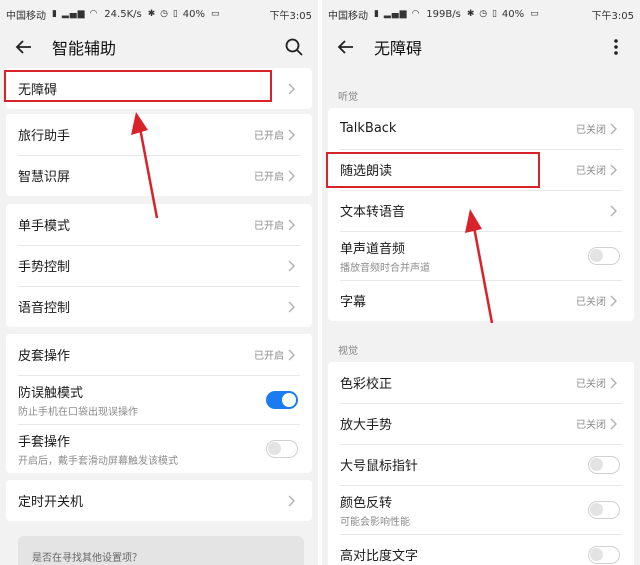  What do you see at coordinates (161, 550) in the screenshot?
I see `search-hint-card: 是否在寻找其他设置项？` at bounding box center [161, 550].